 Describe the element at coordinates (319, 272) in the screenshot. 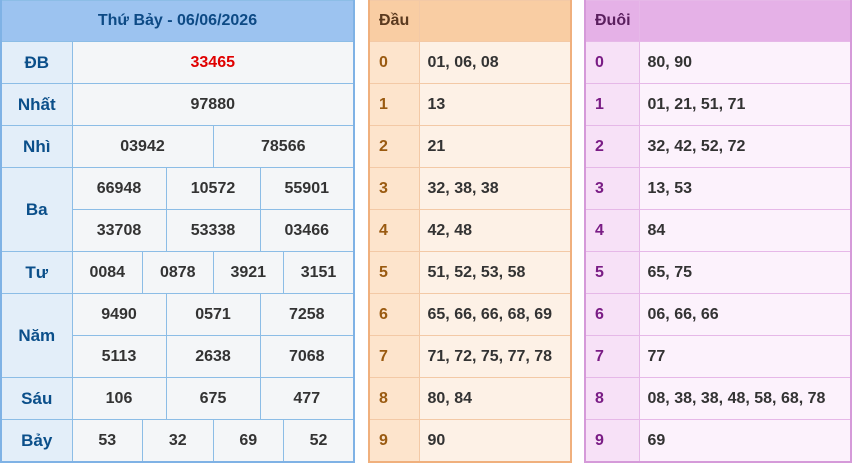

I see `prize-number: 3151` at that location.